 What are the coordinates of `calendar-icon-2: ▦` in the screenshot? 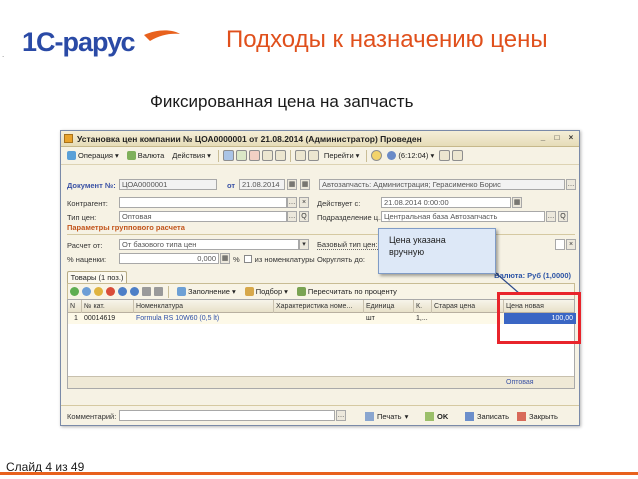 It's located at (305, 184).